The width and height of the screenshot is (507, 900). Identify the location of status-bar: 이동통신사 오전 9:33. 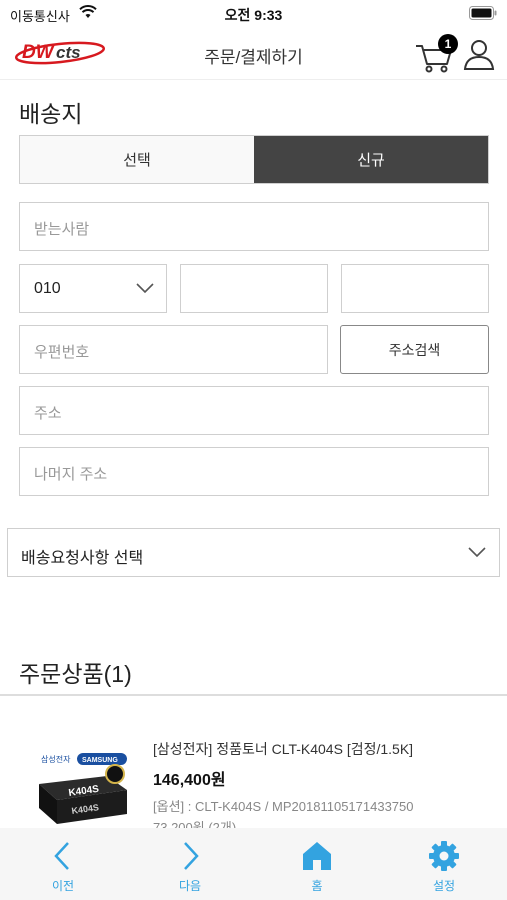
(253, 14).